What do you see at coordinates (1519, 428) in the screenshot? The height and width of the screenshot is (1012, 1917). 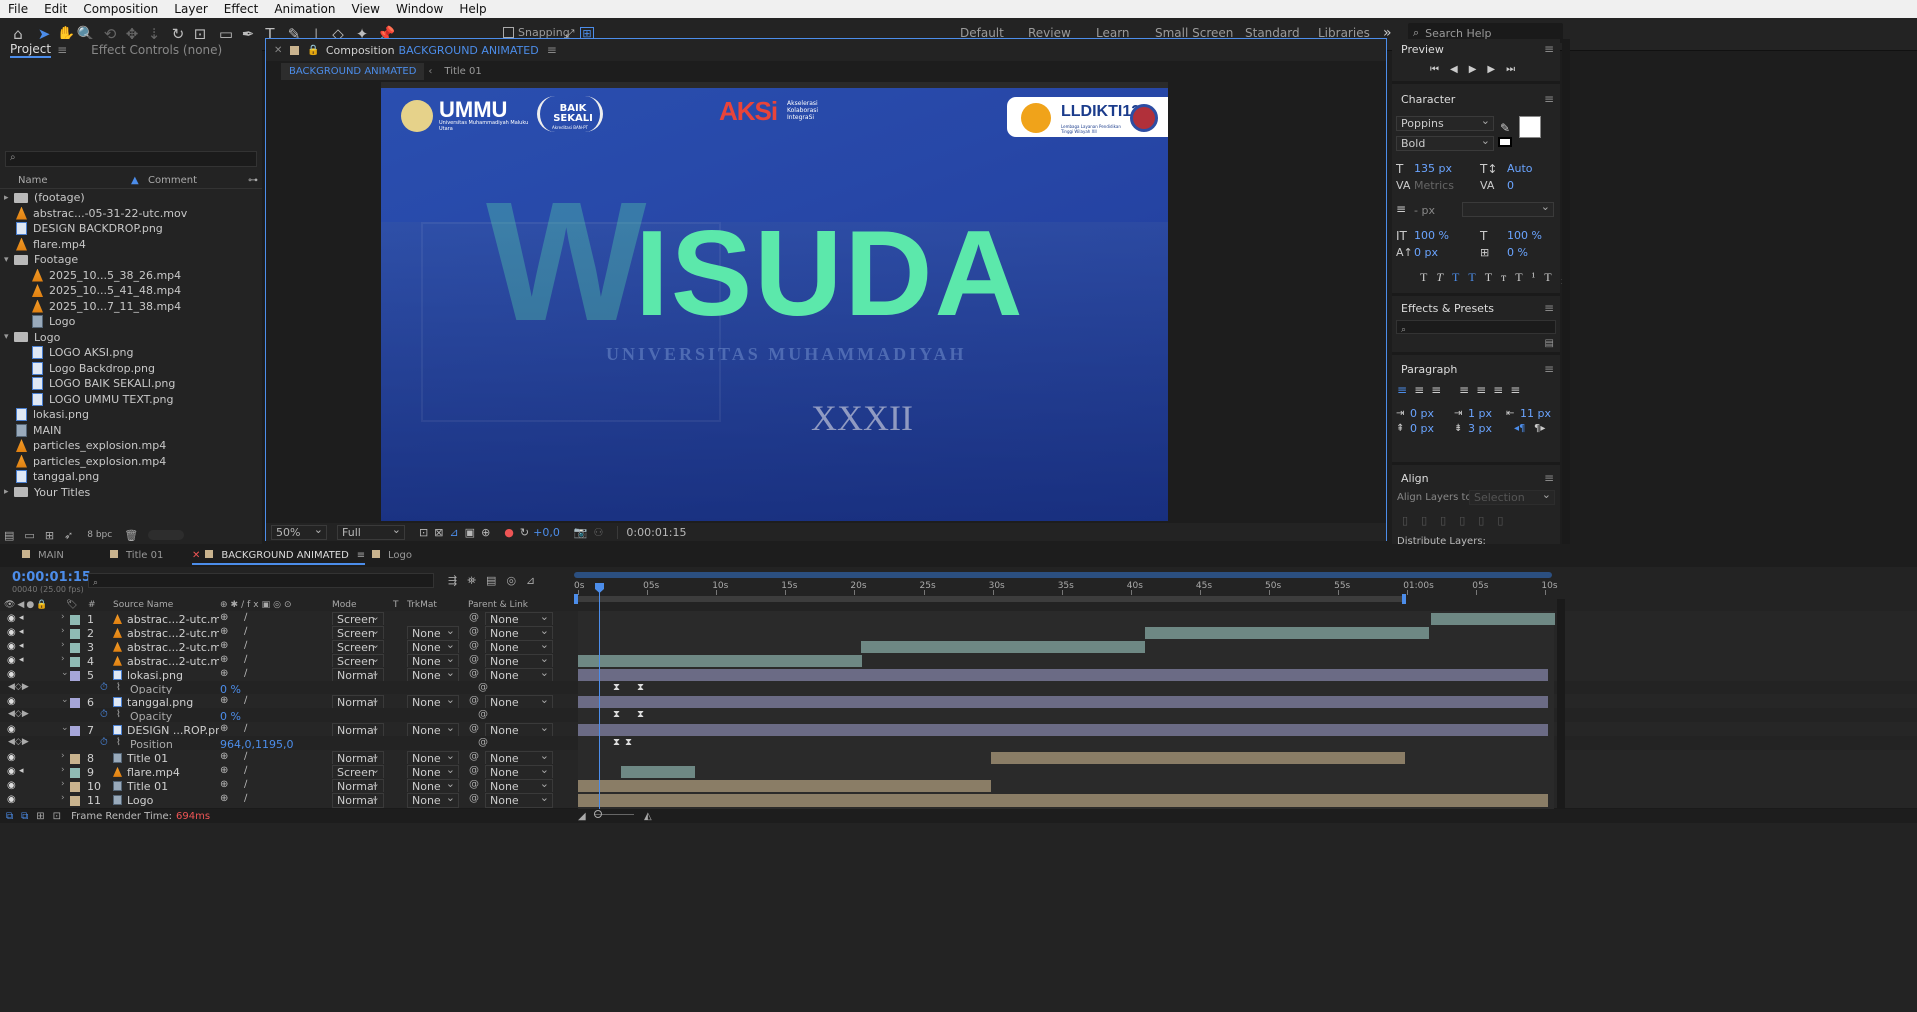 I see `ltr-direction-icon: ◂¶` at bounding box center [1519, 428].